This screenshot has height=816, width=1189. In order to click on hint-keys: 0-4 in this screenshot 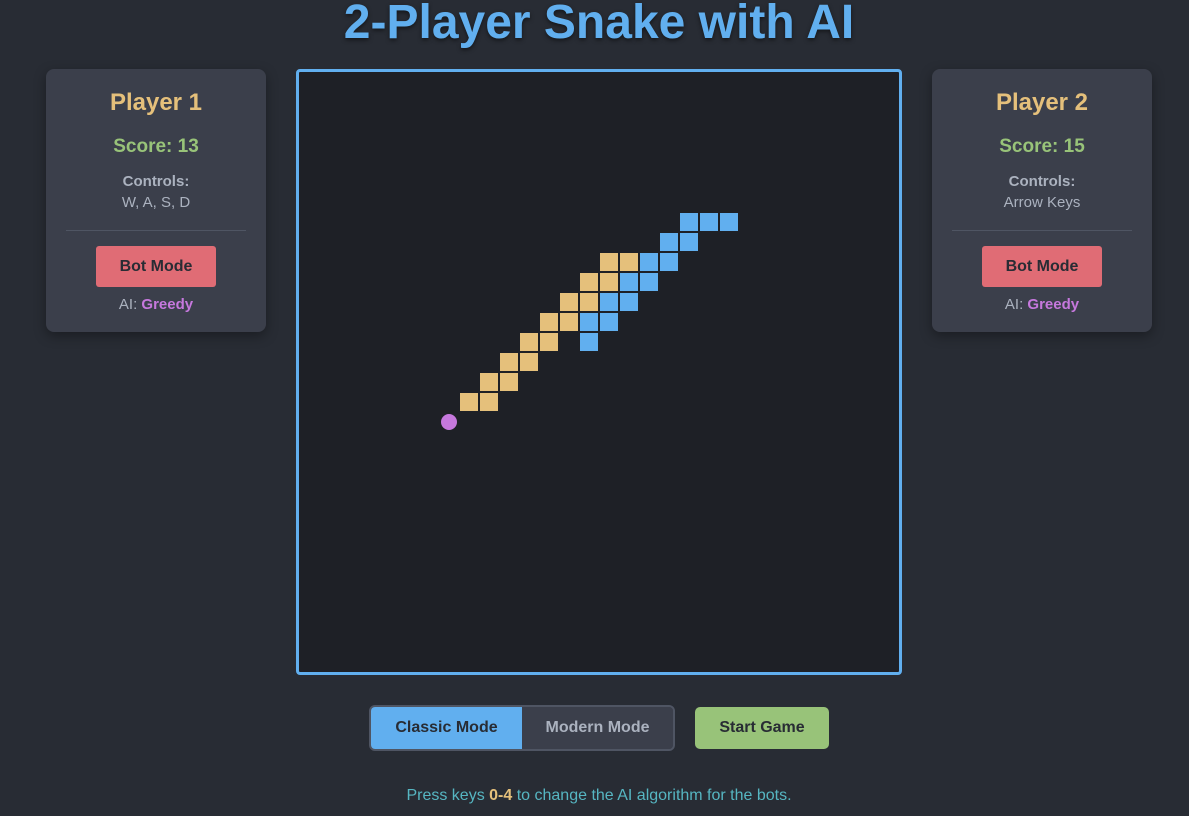, I will do `click(501, 795)`.